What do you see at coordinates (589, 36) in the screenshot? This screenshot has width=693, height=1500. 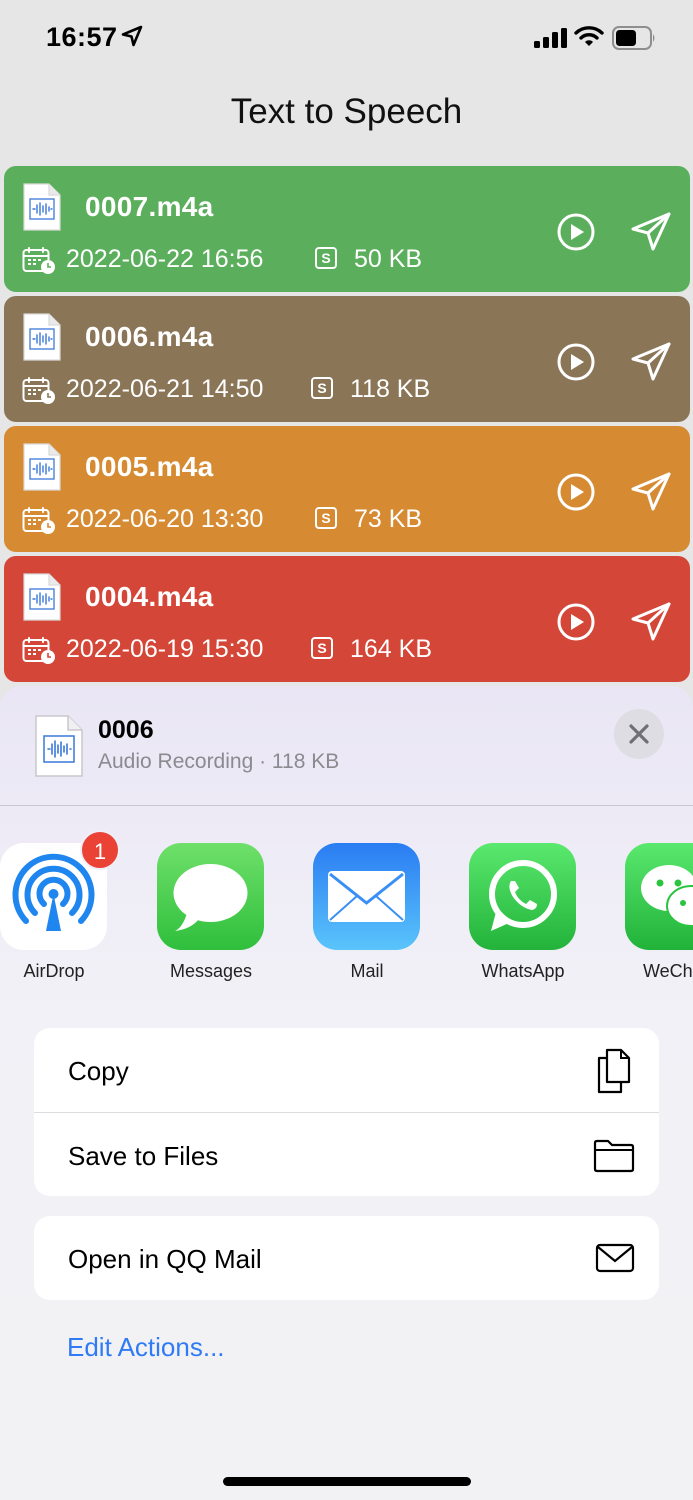 I see `wifi-icon` at bounding box center [589, 36].